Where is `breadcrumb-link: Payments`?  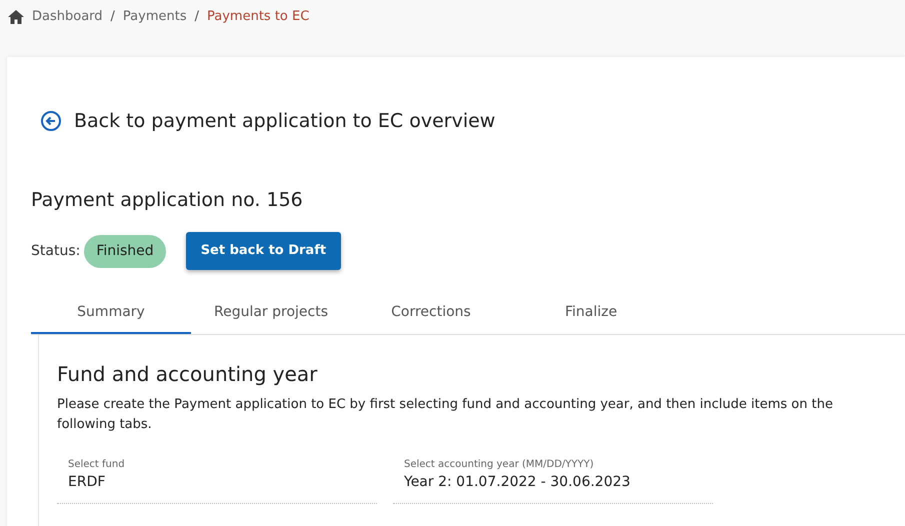 breadcrumb-link: Payments is located at coordinates (154, 17).